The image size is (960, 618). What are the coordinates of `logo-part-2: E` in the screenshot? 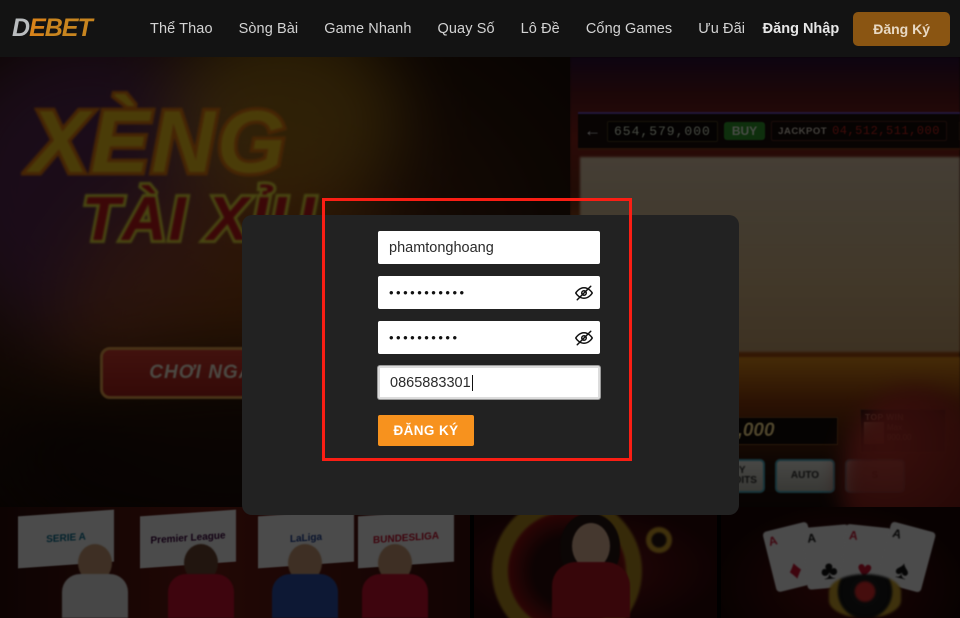 It's located at (37, 28).